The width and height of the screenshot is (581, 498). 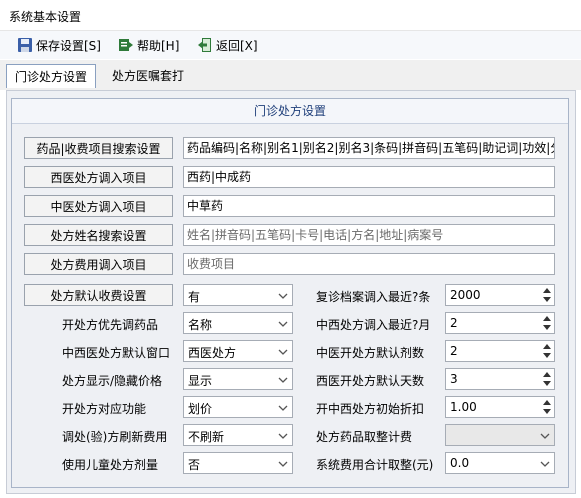 What do you see at coordinates (45, 17) in the screenshot?
I see `window-title: 系统基本设置` at bounding box center [45, 17].